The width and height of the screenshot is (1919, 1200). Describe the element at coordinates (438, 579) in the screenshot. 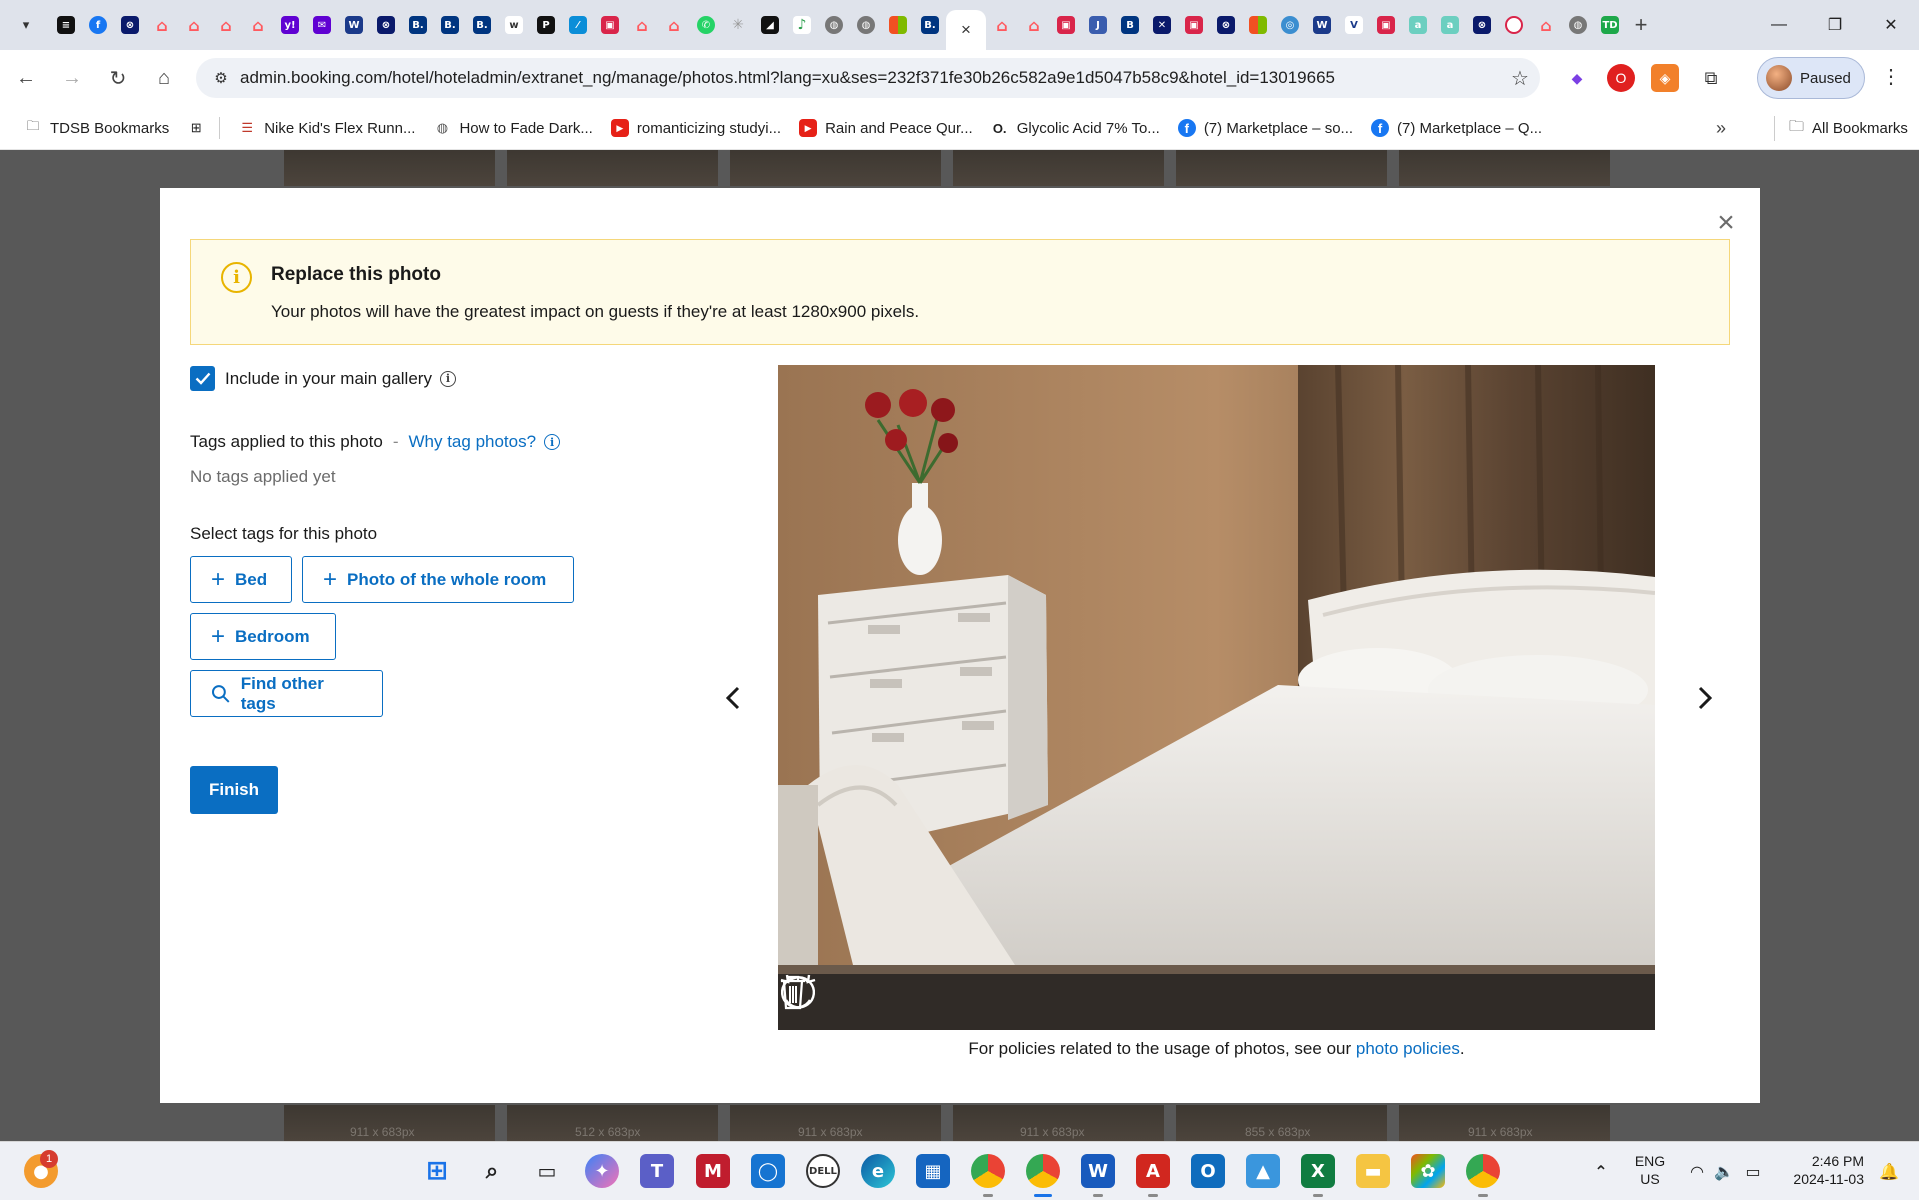

I see `tag-whole-room-button: + Photo of the whole room` at that location.